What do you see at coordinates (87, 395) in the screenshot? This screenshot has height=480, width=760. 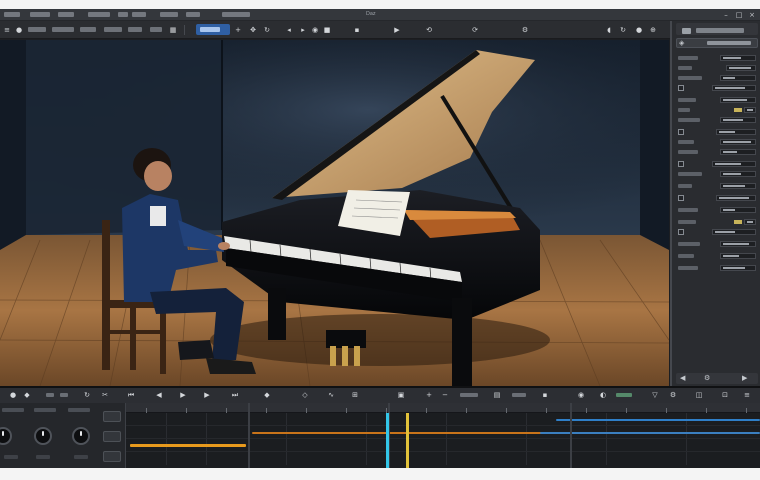 I see `loop-icon: ↻` at bounding box center [87, 395].